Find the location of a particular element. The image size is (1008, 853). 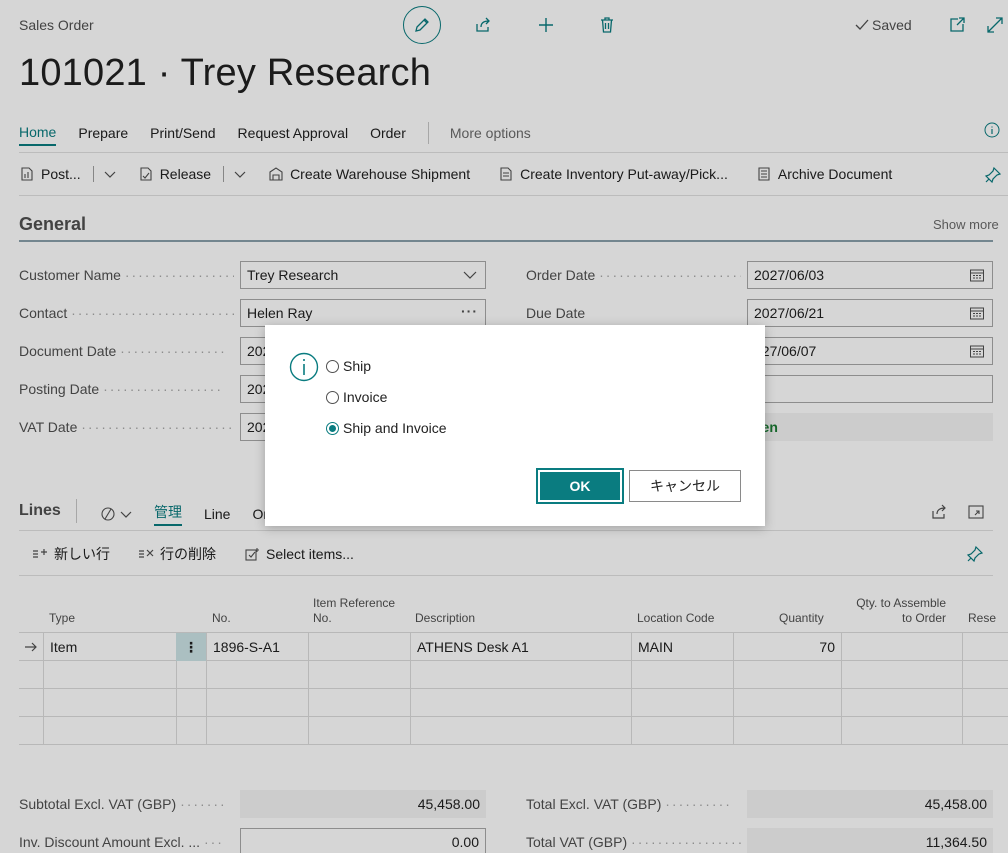

option-ship-label: Ship is located at coordinates (357, 366).